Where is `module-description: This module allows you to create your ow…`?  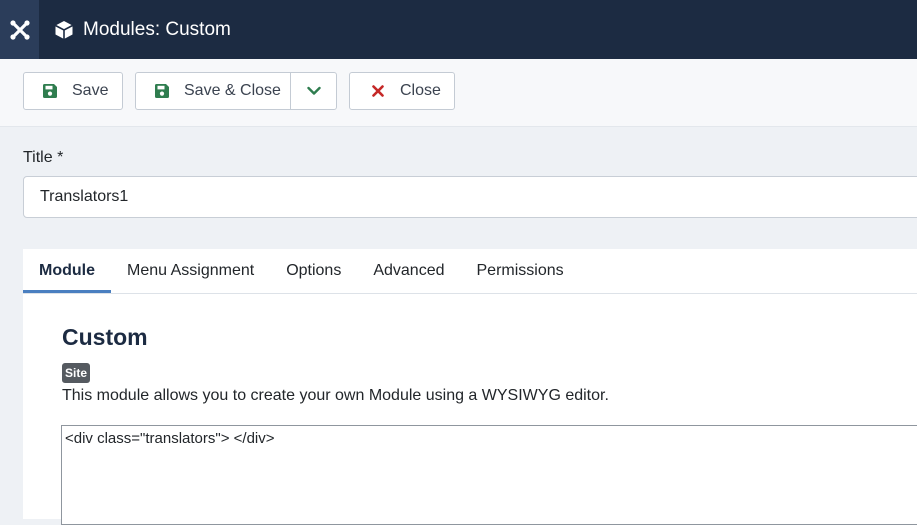
module-description: This module allows you to create your ow… is located at coordinates (335, 395).